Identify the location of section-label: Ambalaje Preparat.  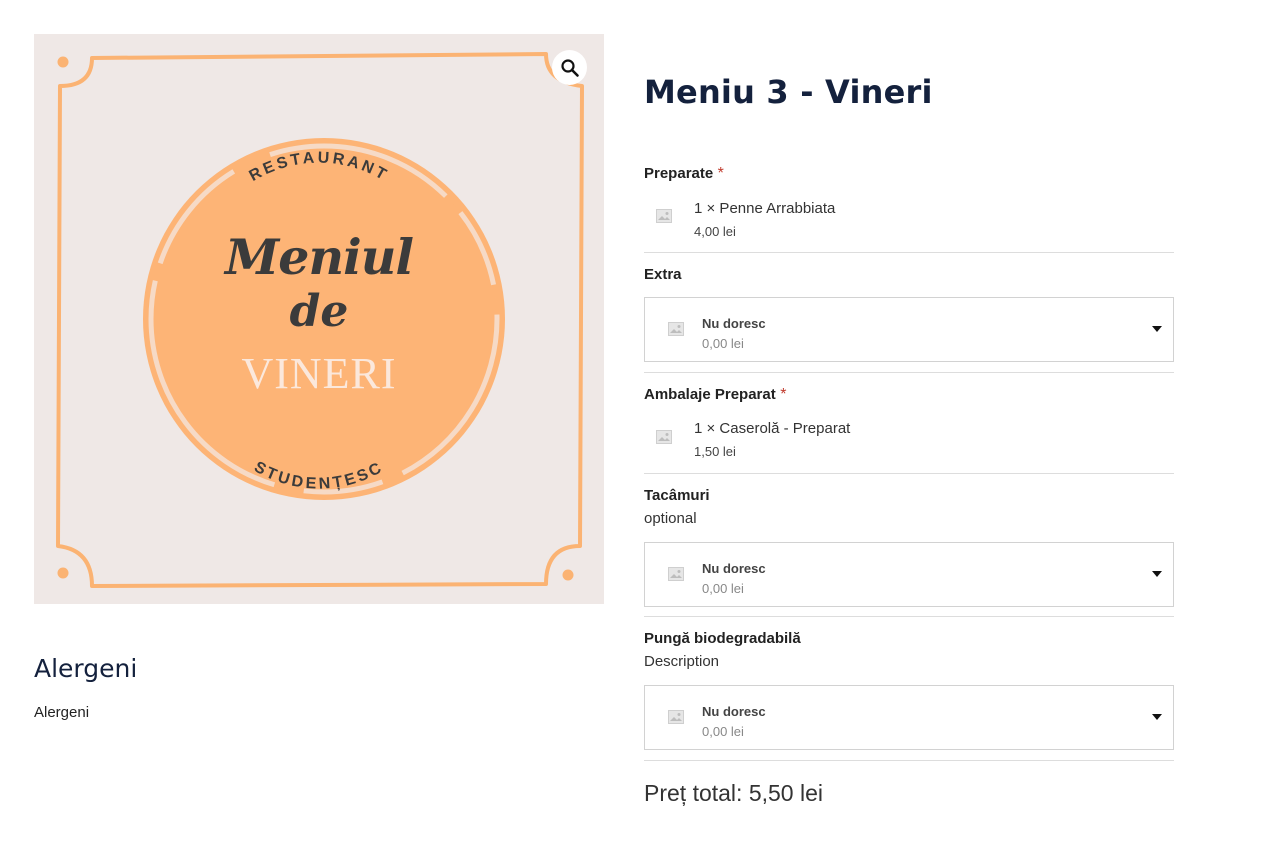
(710, 394).